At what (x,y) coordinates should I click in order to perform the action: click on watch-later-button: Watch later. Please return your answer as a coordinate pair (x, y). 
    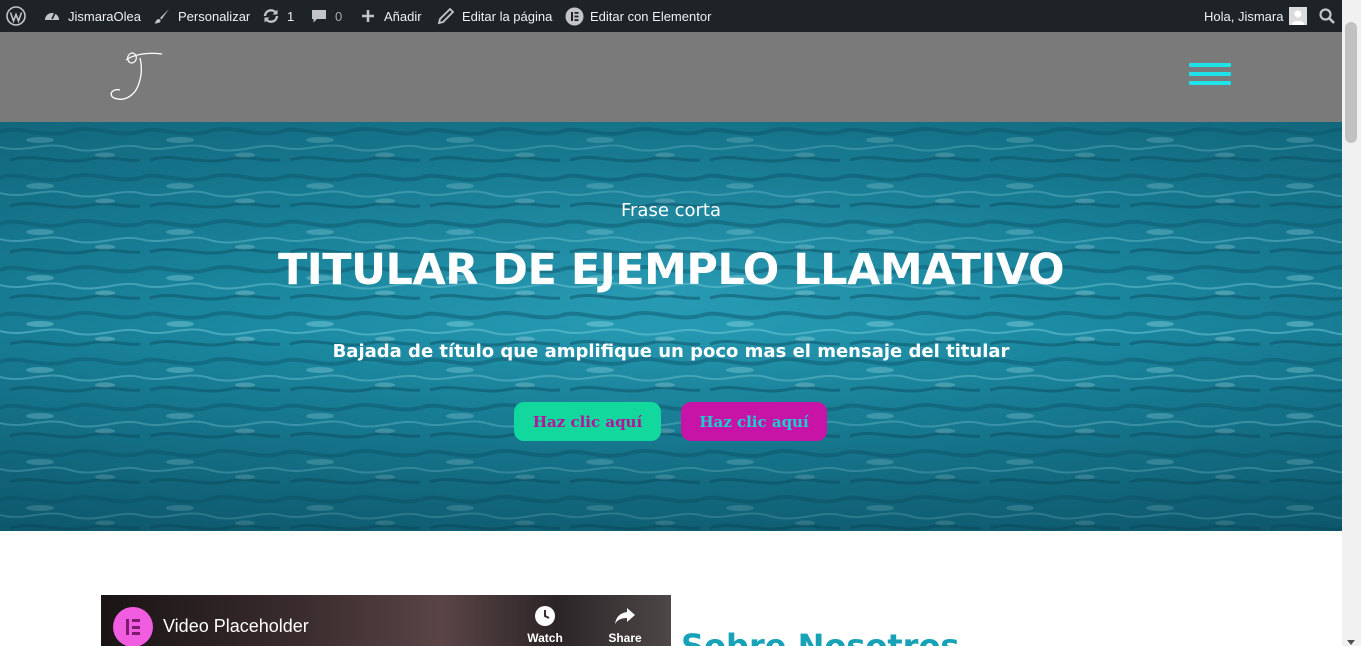
    Looking at the image, I should click on (545, 625).